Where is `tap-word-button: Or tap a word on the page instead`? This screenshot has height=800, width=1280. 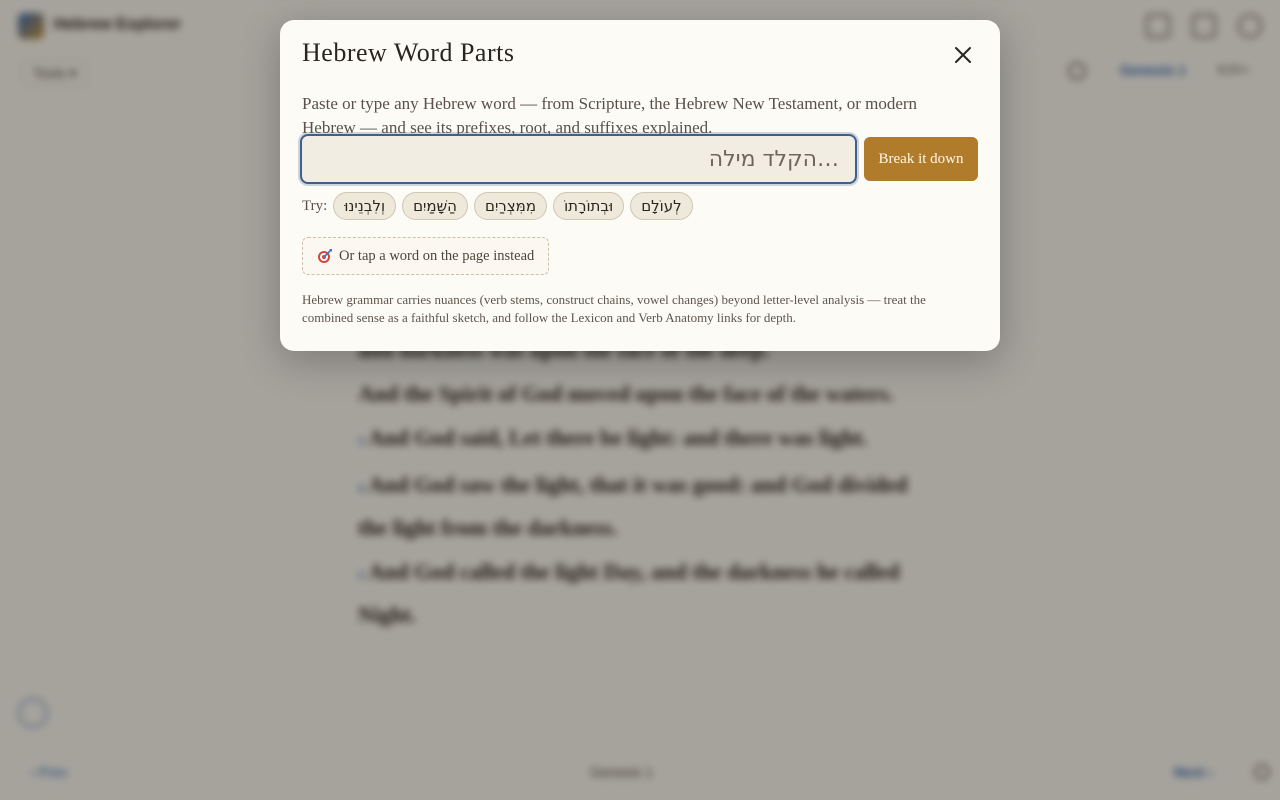
tap-word-button: Or tap a word on the page instead is located at coordinates (426, 256).